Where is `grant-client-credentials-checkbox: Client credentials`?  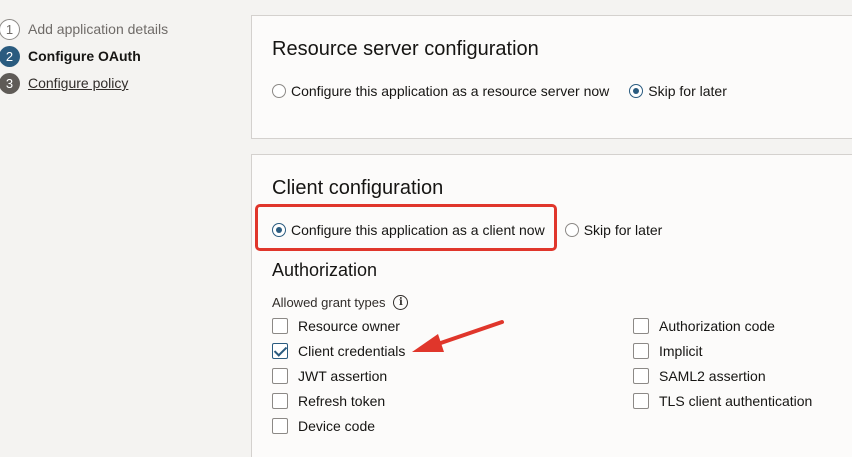 grant-client-credentials-checkbox: Client credentials is located at coordinates (338, 351).